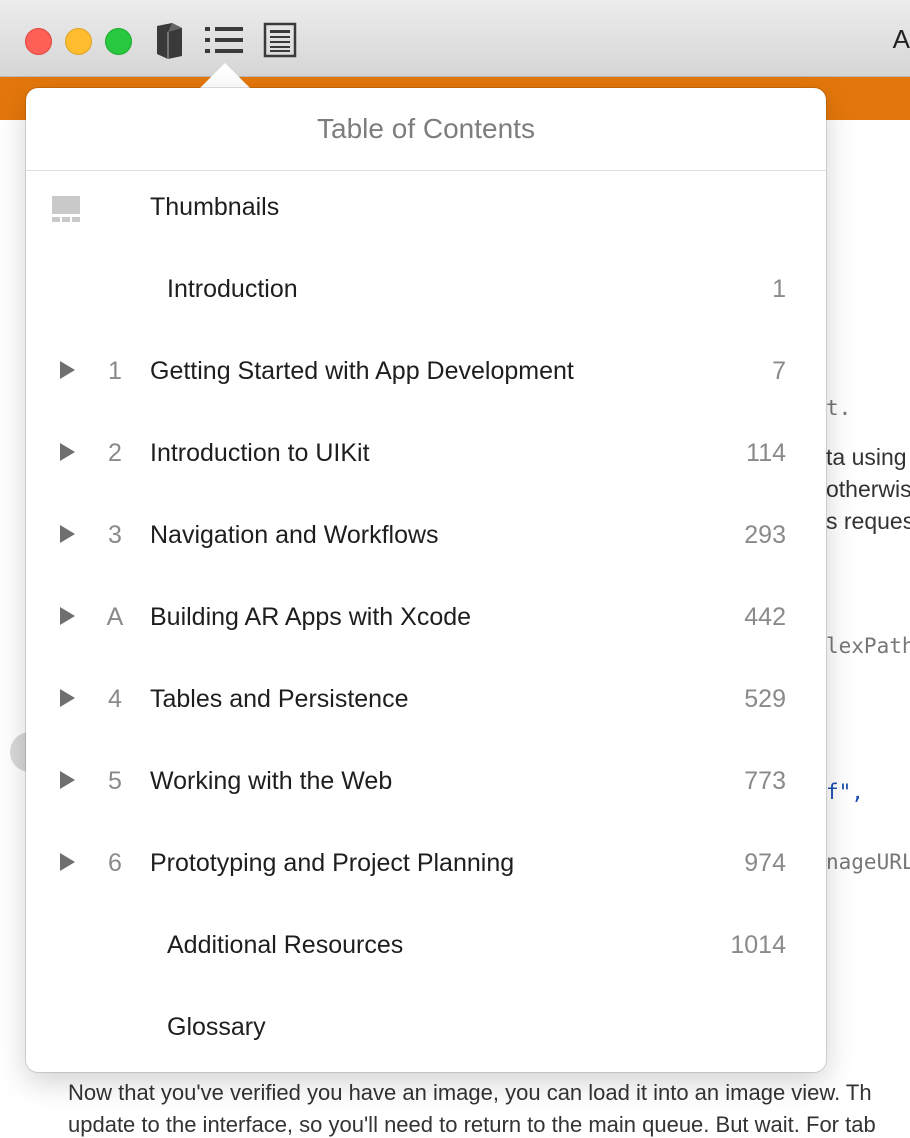  I want to click on toc-item-label: Additional Resources, so click(285, 945).